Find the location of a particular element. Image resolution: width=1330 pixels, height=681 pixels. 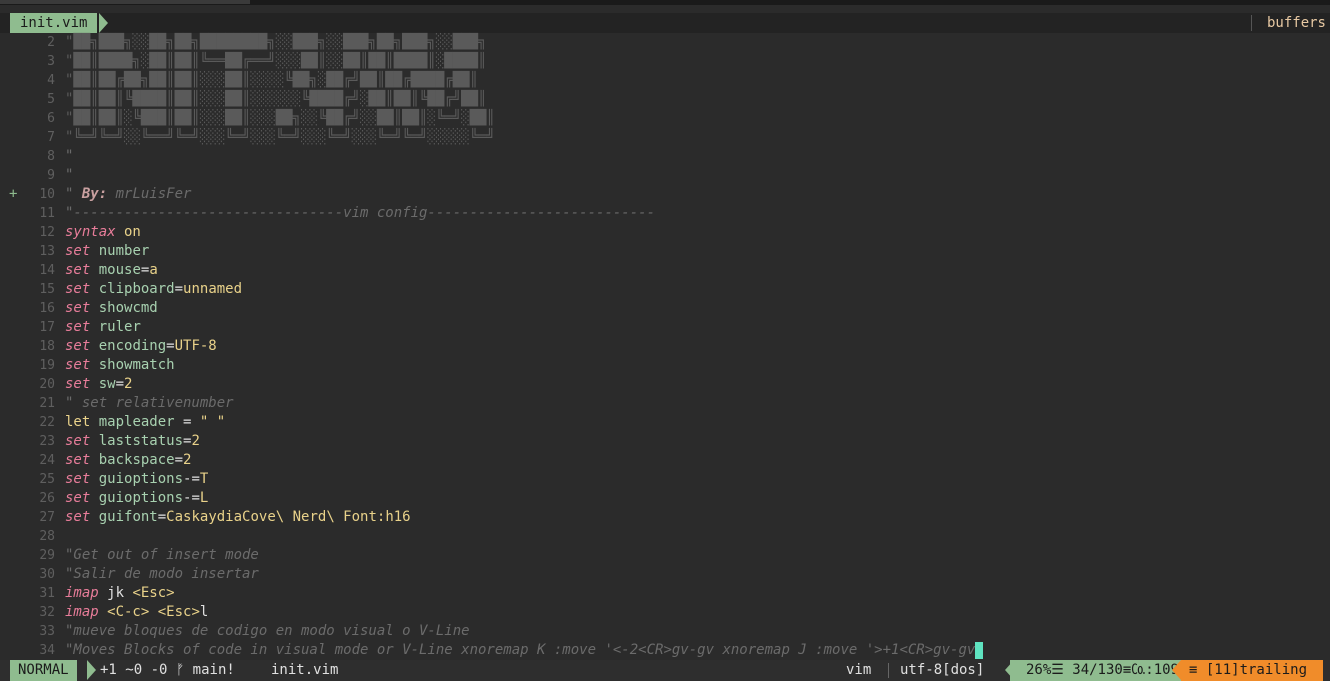

line-number: 30 is located at coordinates (47, 574).